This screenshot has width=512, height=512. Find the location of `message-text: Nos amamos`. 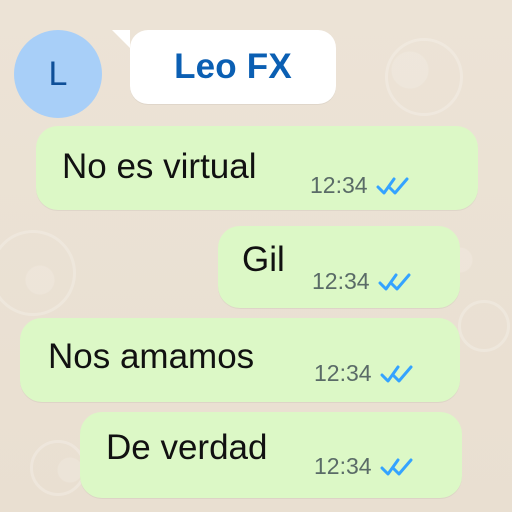

message-text: Nos amamos is located at coordinates (151, 356).